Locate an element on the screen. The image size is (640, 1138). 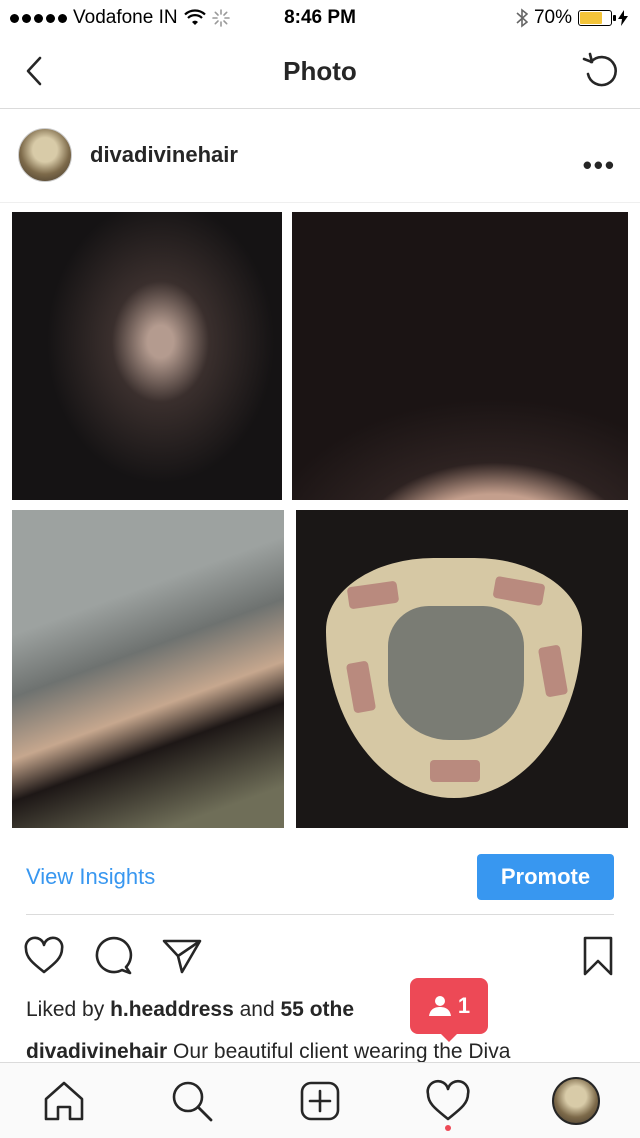
photo-hair-topper is located at coordinates (462, 669).